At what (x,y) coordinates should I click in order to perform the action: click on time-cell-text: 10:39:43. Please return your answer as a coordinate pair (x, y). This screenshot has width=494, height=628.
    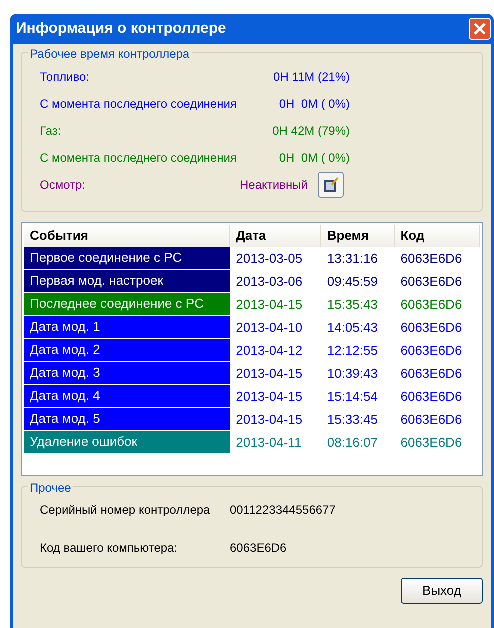
    Looking at the image, I should click on (352, 373).